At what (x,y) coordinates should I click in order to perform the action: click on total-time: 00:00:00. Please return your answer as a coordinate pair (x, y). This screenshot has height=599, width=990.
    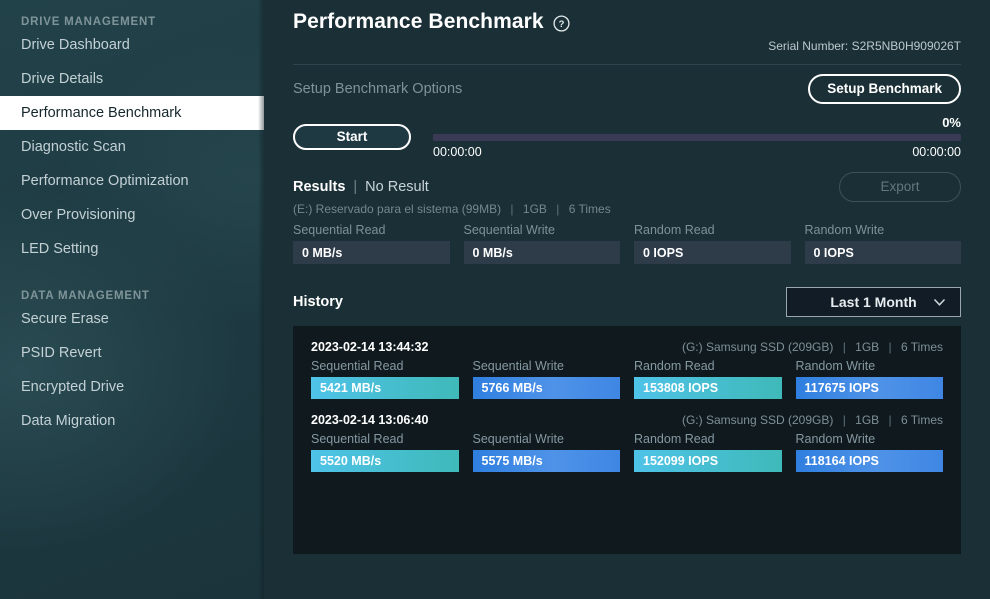
    Looking at the image, I should click on (936, 152).